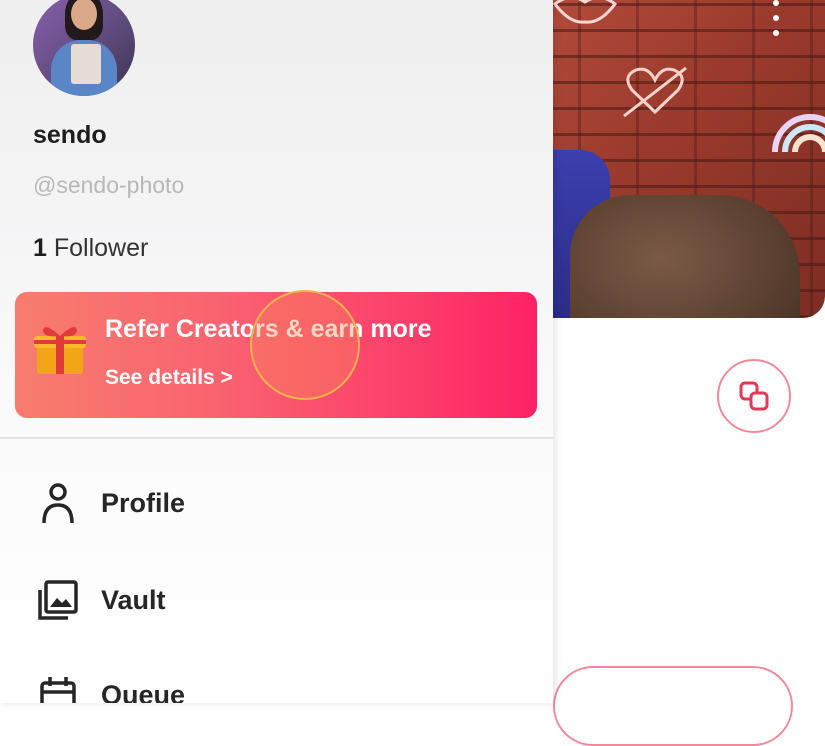  I want to click on divider, so click(276, 438).